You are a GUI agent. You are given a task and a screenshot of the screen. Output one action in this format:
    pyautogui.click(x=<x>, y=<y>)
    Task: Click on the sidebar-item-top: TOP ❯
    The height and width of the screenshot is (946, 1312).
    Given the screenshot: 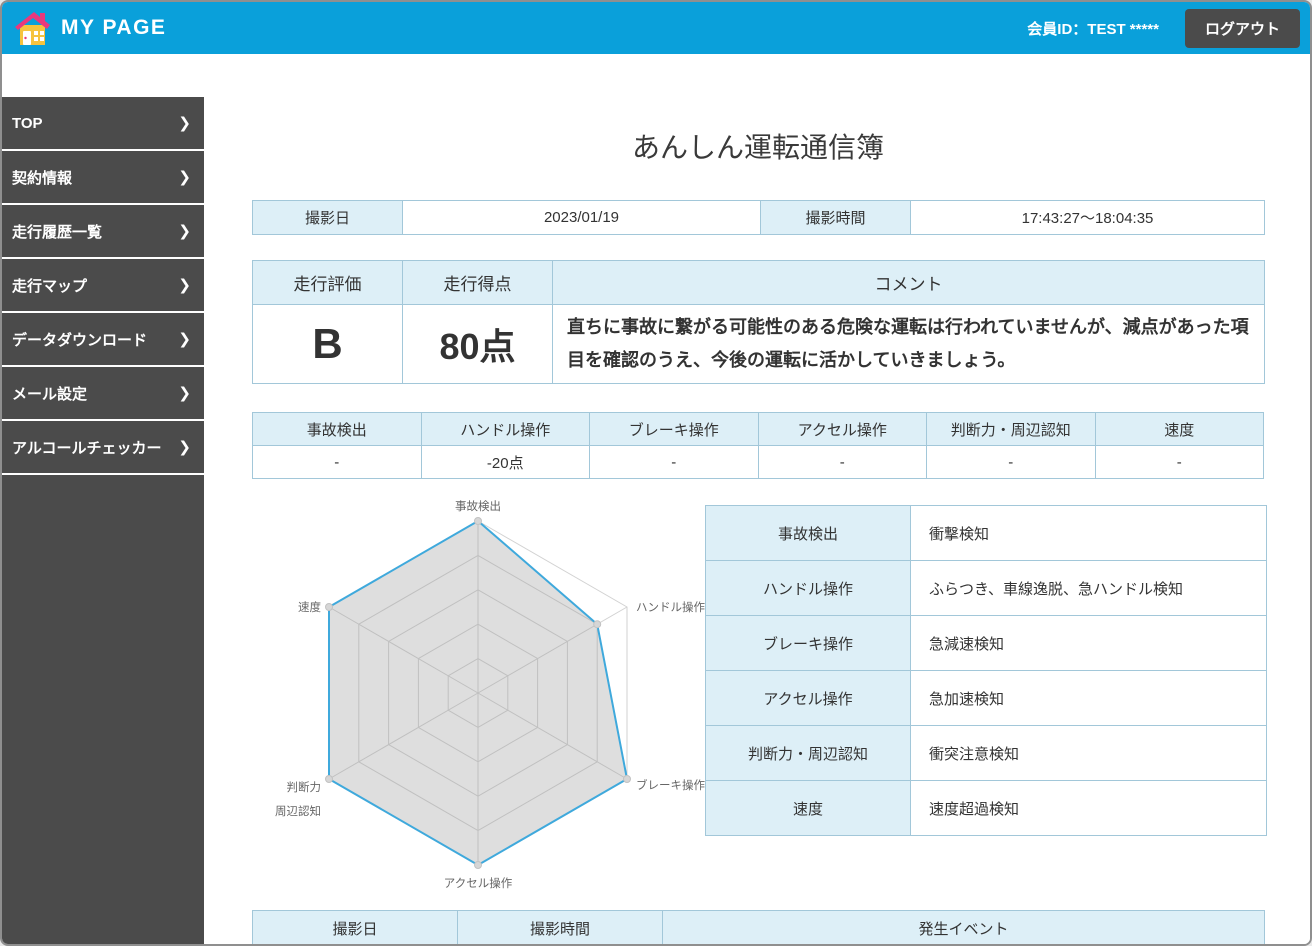 What is the action you would take?
    pyautogui.click(x=103, y=123)
    